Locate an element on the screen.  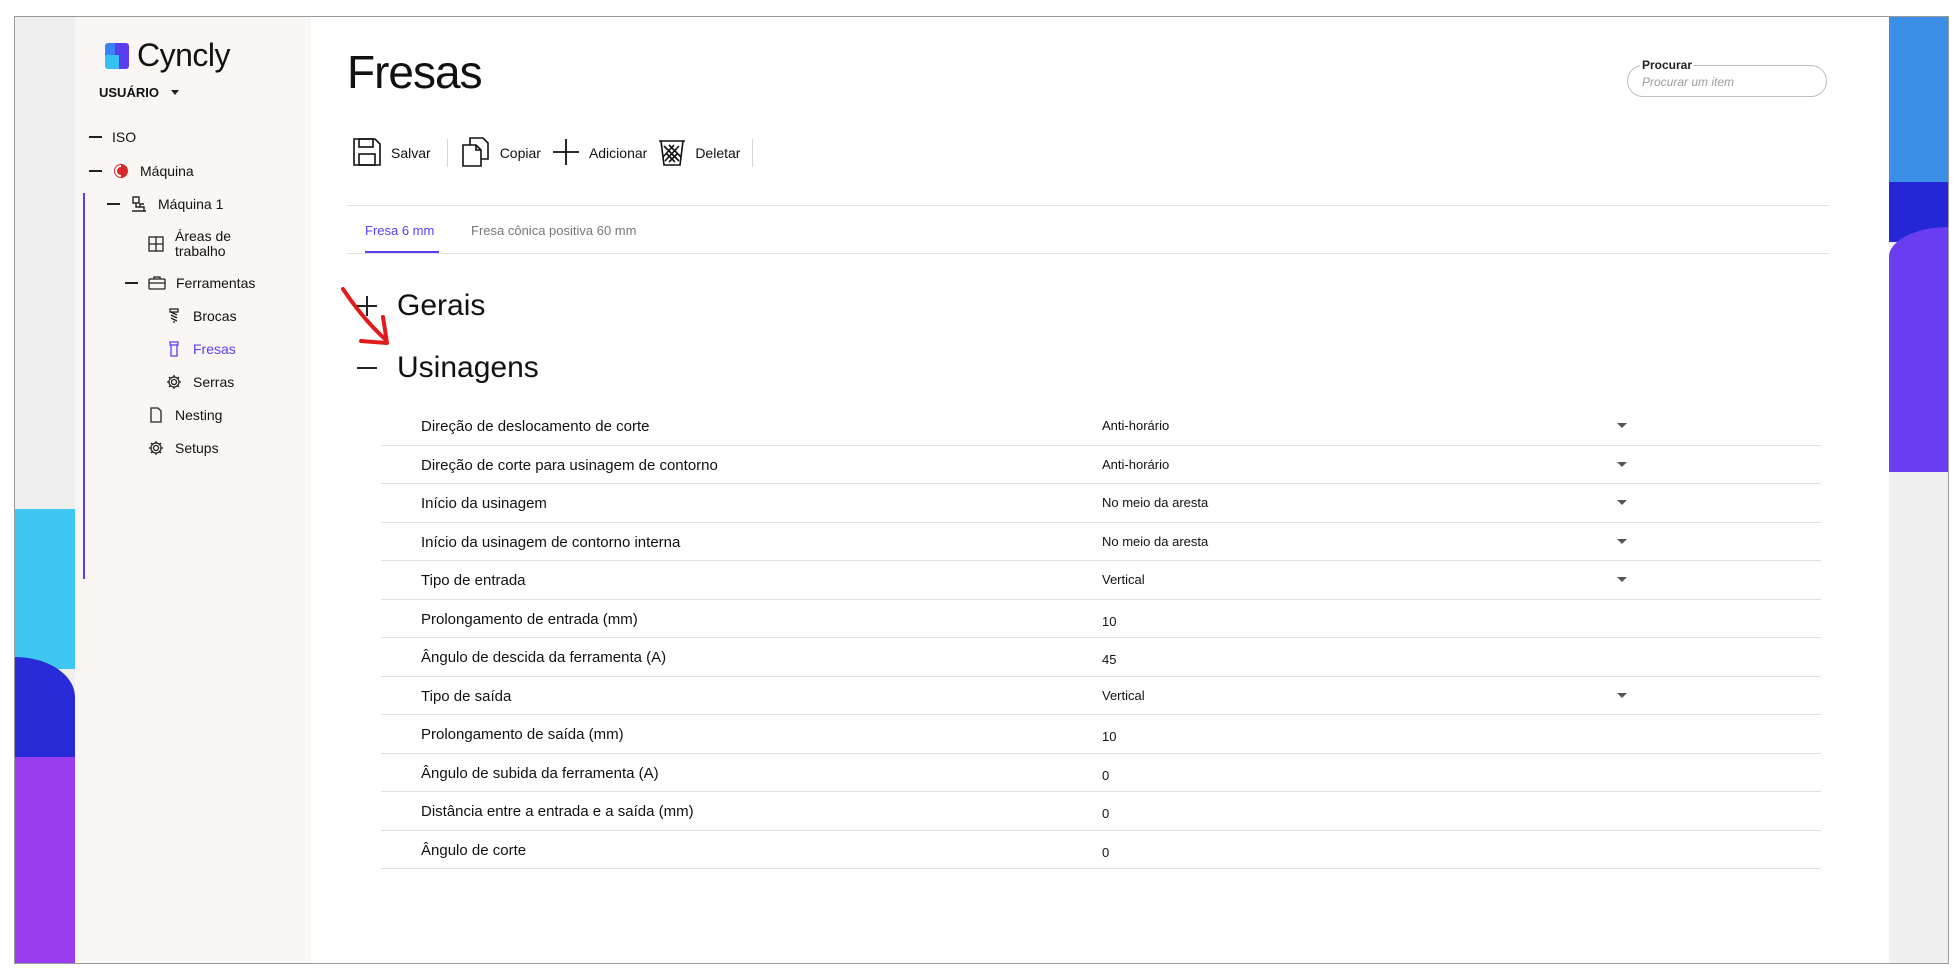
collapse-minus-icon is located at coordinates (367, 368).